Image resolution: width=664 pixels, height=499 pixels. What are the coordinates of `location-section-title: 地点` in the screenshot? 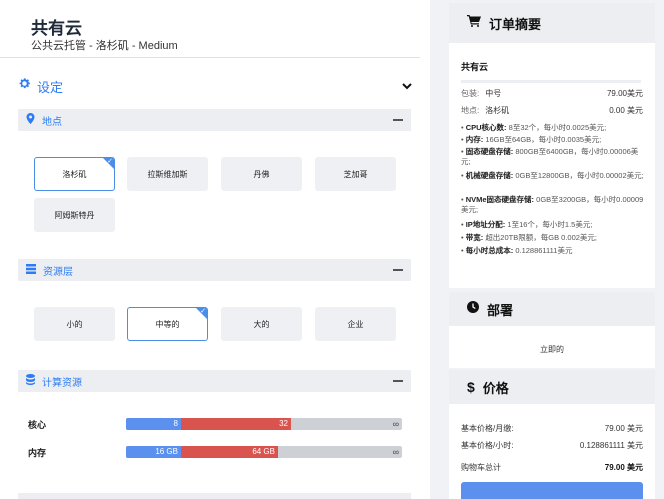 It's located at (52, 122).